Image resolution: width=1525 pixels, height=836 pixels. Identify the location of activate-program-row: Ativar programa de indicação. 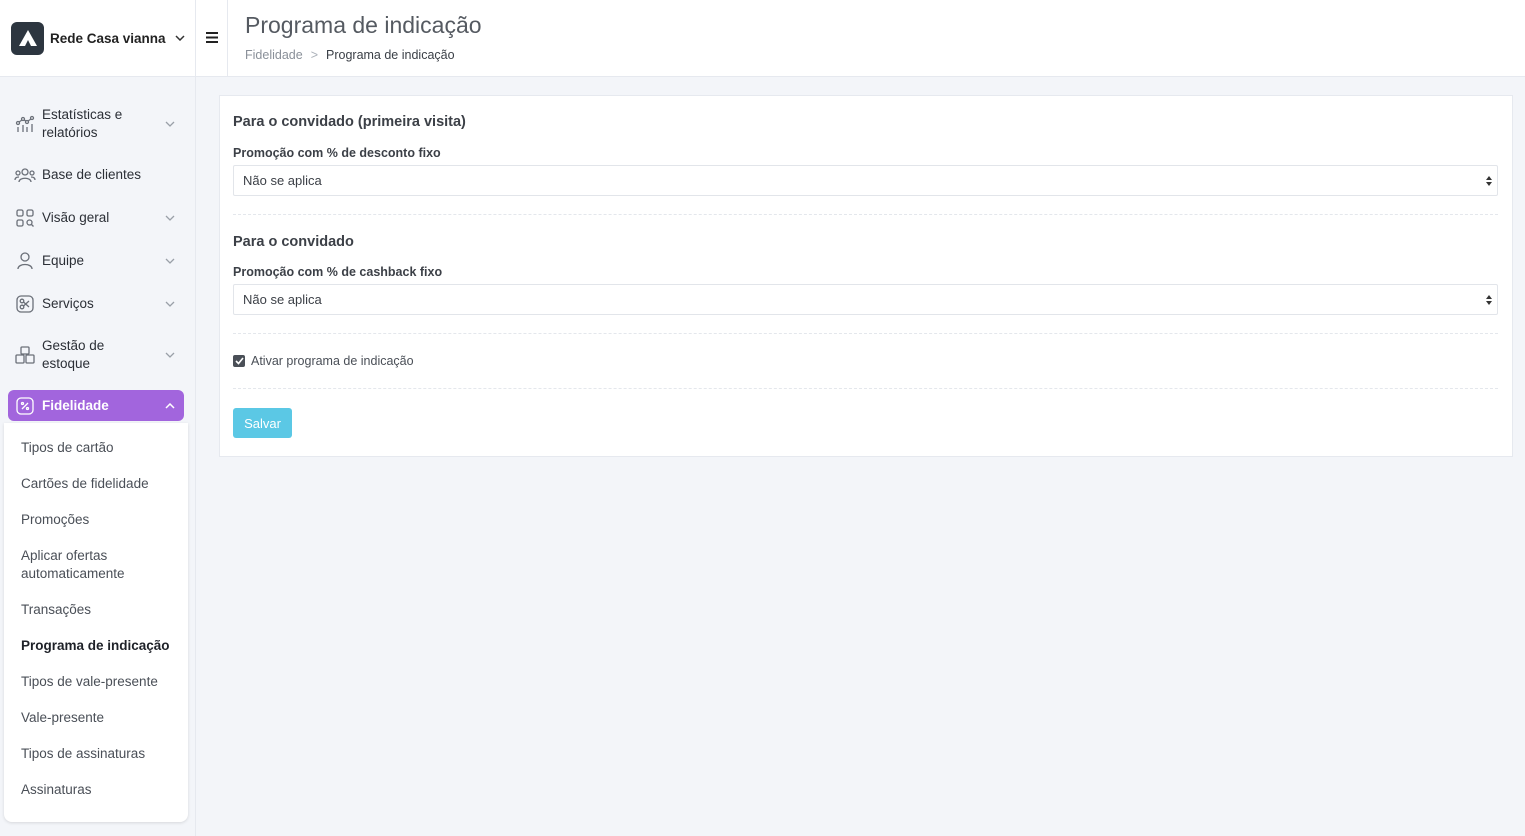
(323, 361).